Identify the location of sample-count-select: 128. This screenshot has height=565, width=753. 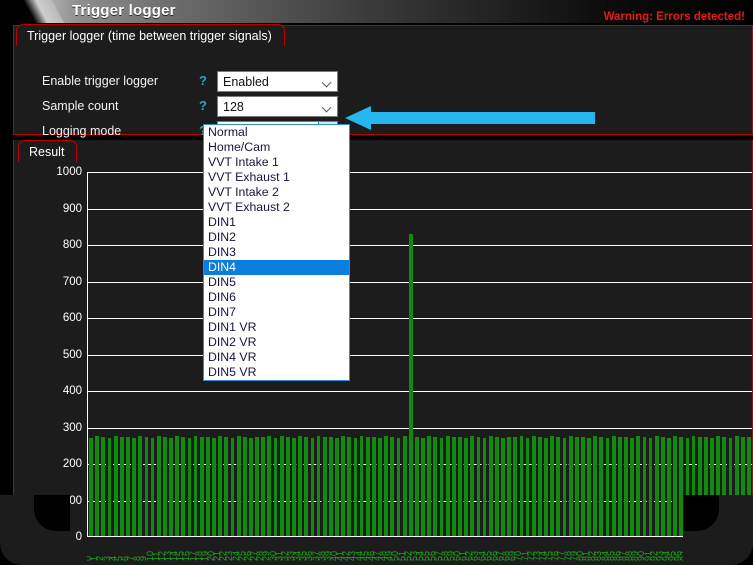
(277, 106).